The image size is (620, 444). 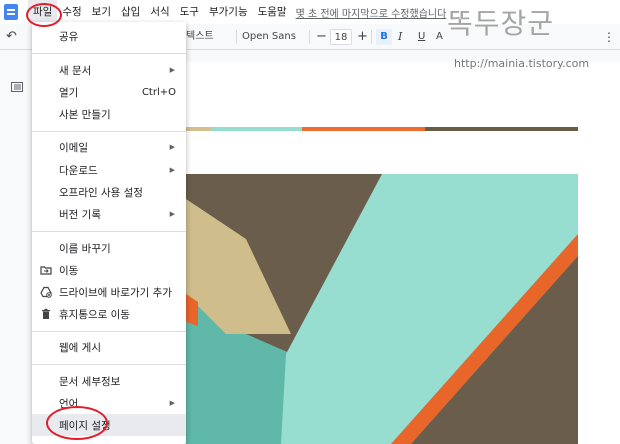 I want to click on menu-help: 도움말, so click(x=272, y=12).